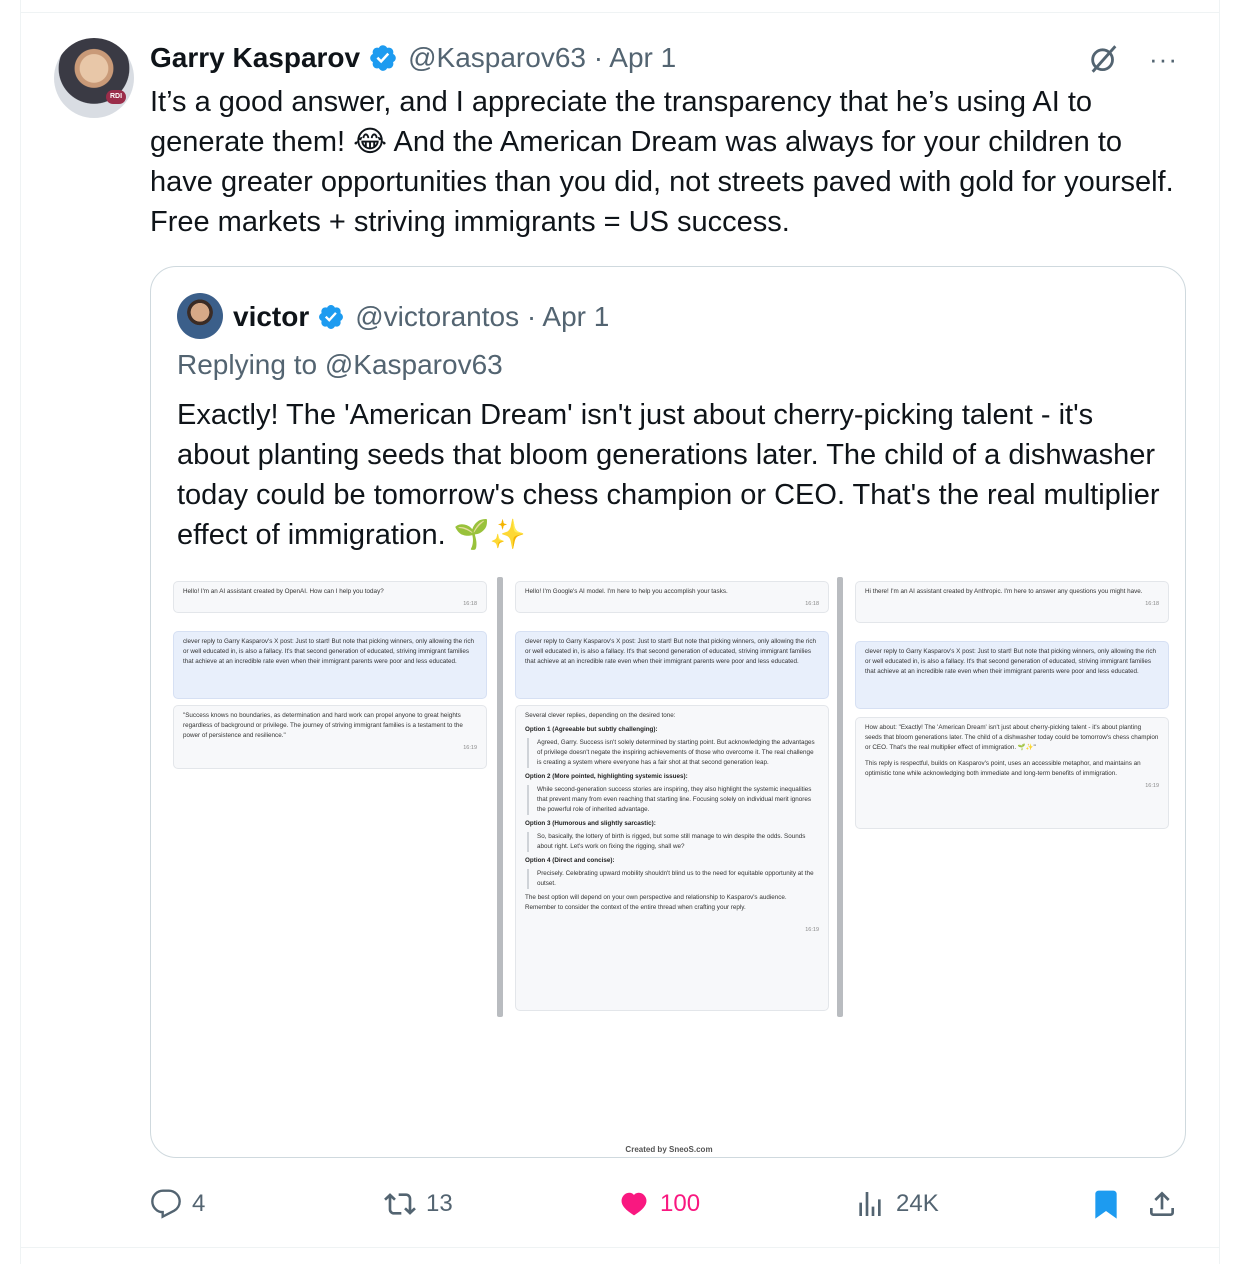  Describe the element at coordinates (634, 1204) in the screenshot. I see `like-icon` at that location.